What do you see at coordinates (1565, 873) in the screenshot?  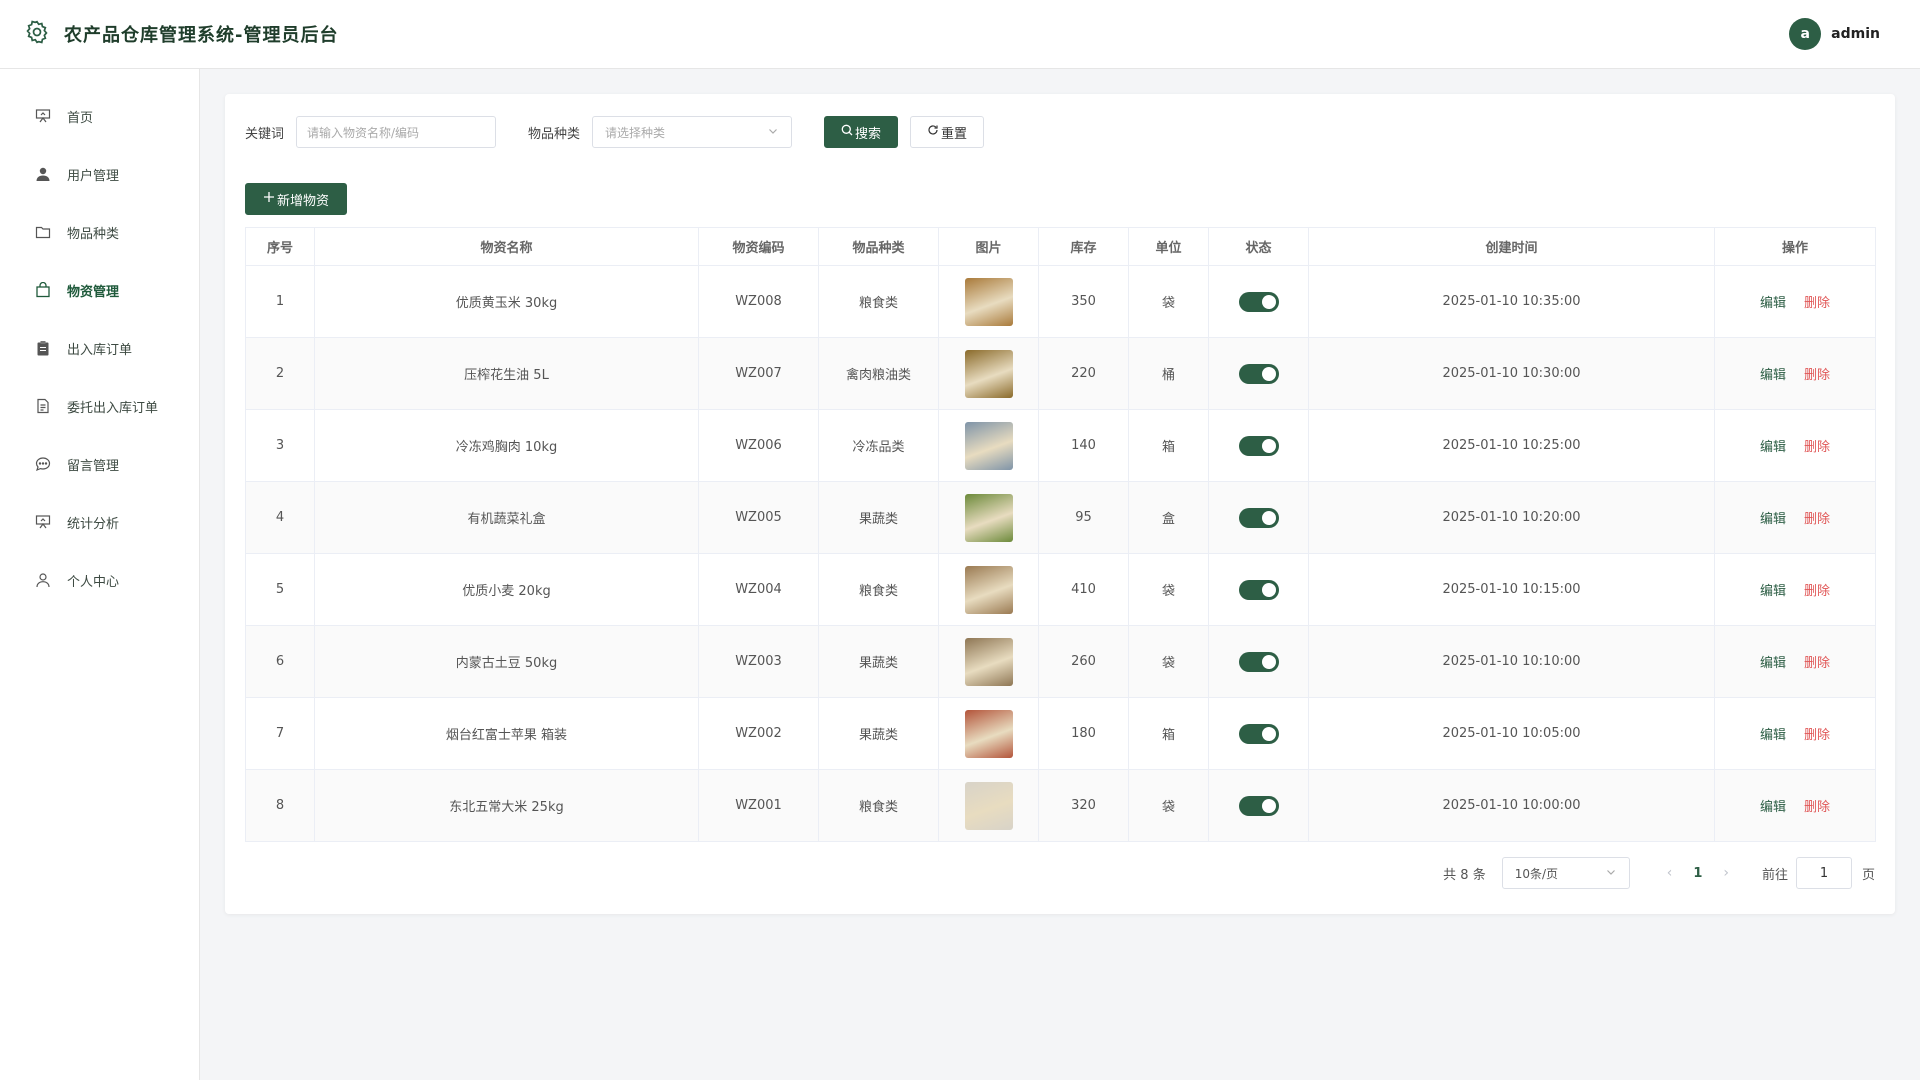 I see `page-size-select: 10条/页` at bounding box center [1565, 873].